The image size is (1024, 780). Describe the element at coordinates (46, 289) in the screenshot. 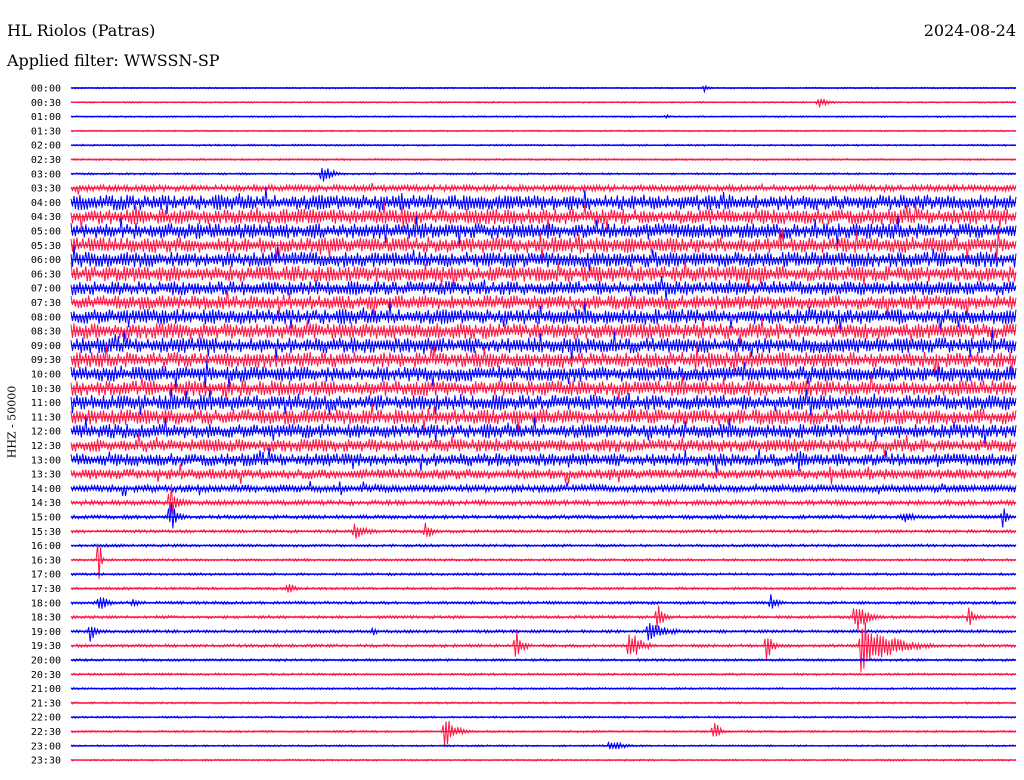

I see `time-label: 07:00` at that location.